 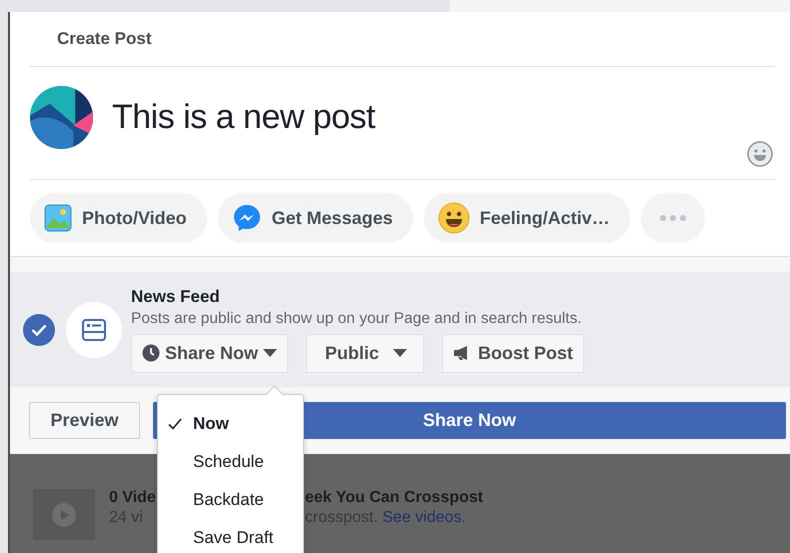 I want to click on more-button, so click(x=672, y=218).